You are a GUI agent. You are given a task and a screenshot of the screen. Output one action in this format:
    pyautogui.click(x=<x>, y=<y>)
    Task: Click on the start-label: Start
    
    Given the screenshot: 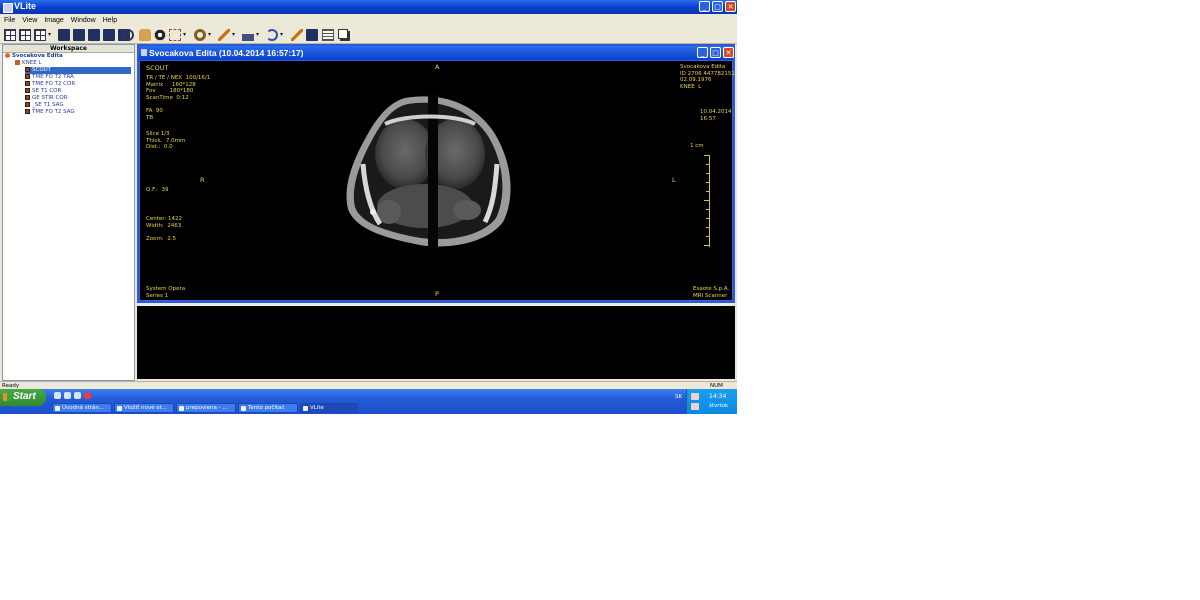 What is the action you would take?
    pyautogui.click(x=24, y=396)
    